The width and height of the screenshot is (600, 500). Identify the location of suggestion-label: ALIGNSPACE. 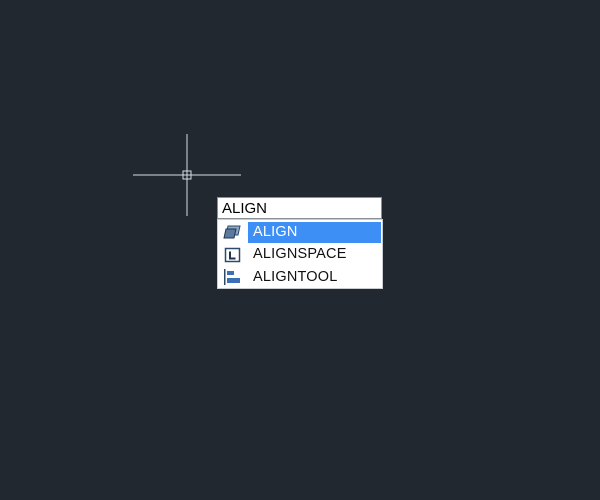
(300, 254).